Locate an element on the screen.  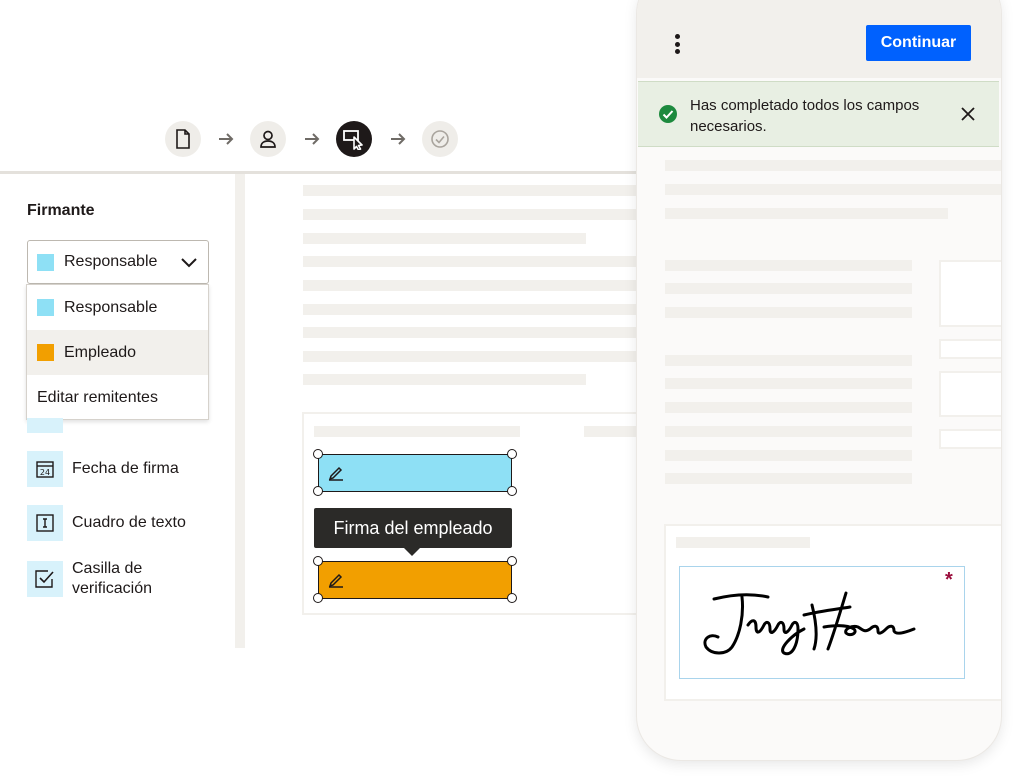
chevron-down-icon is located at coordinates (189, 263).